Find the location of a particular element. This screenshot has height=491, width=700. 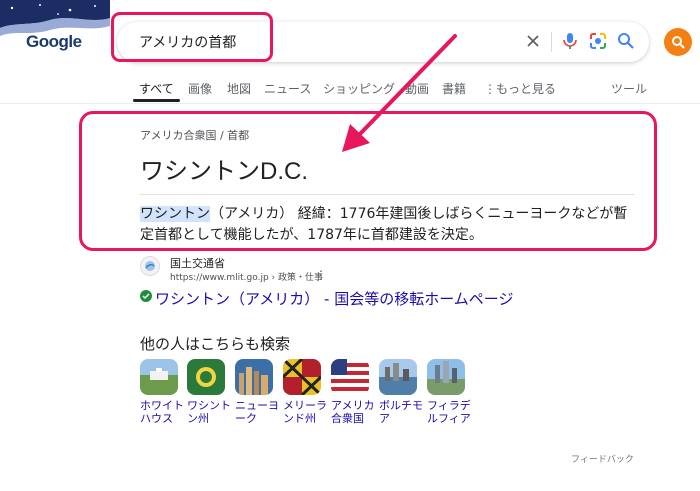

lens-icon is located at coordinates (598, 43).